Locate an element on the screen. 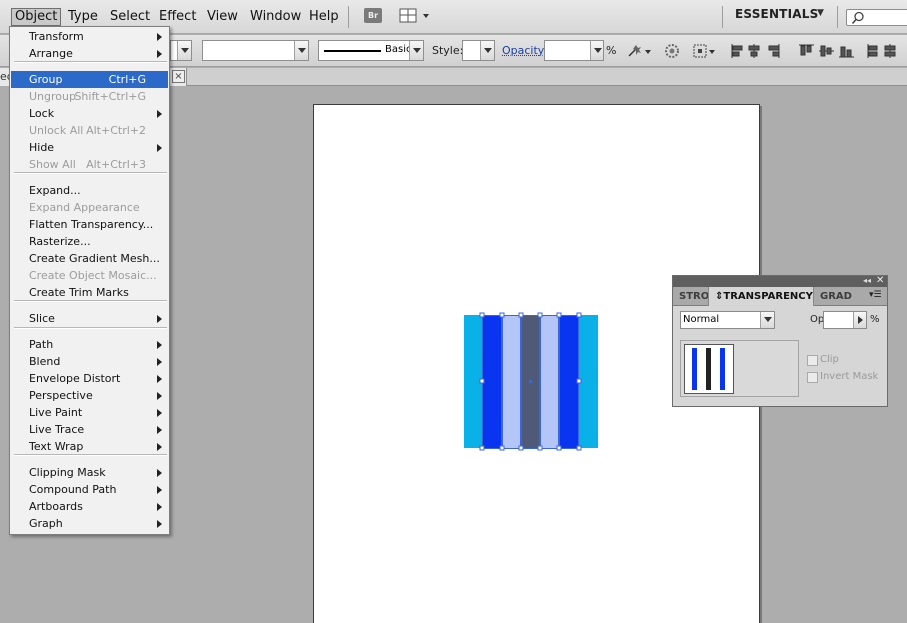 The height and width of the screenshot is (623, 907). select-similar-icon is located at coordinates (705, 51).